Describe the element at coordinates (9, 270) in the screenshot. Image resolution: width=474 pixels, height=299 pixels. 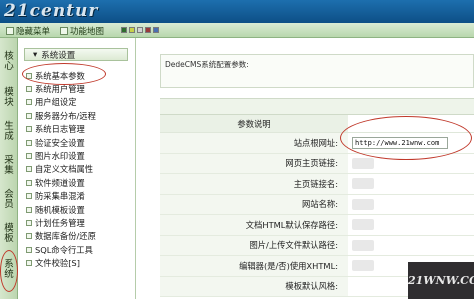
I see `tab-system: 系统` at that location.